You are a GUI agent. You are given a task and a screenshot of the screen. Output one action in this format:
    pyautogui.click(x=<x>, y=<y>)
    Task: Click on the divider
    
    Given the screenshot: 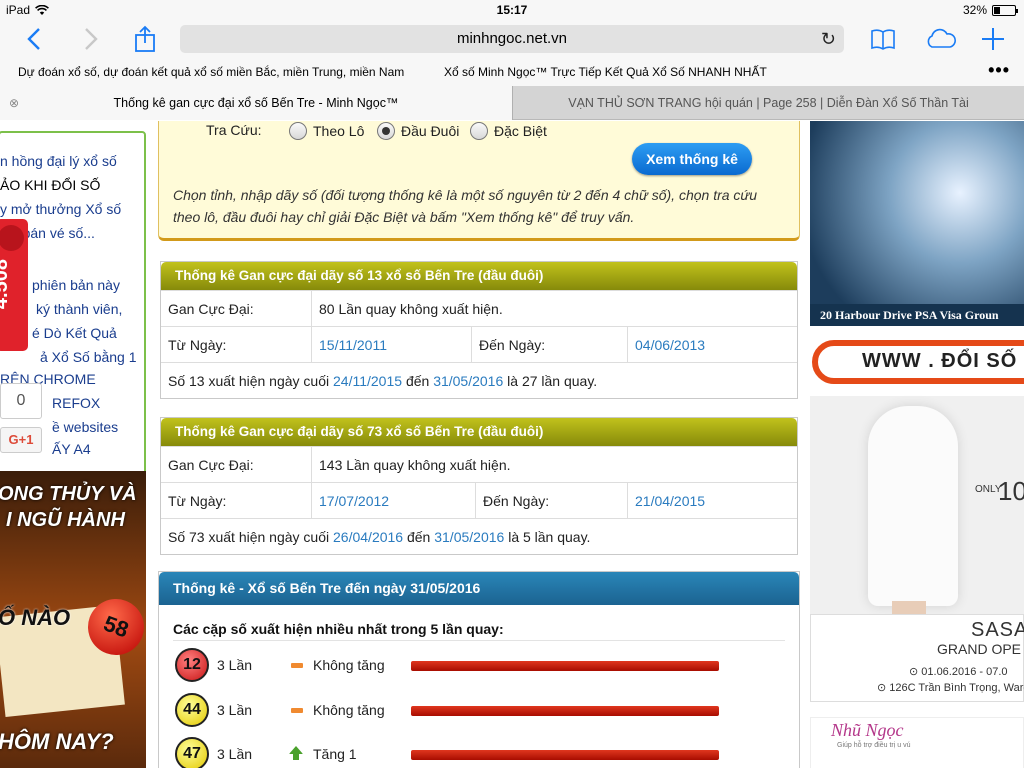 What is the action you would take?
    pyautogui.click(x=479, y=640)
    